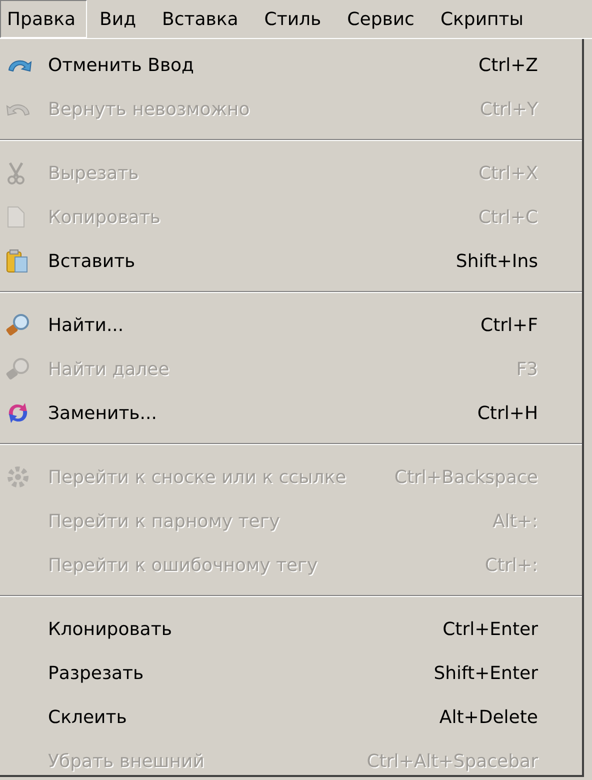 The width and height of the screenshot is (592, 780). What do you see at coordinates (292, 19) in the screenshot?
I see `menu-title: Стиль` at bounding box center [292, 19].